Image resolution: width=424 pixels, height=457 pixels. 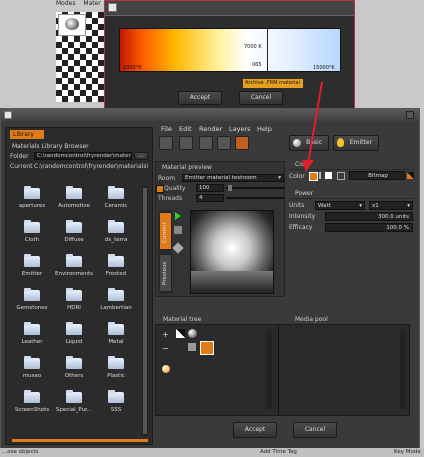 What do you see at coordinates (192, 333) in the screenshot?
I see `material-node-icon` at bounding box center [192, 333].